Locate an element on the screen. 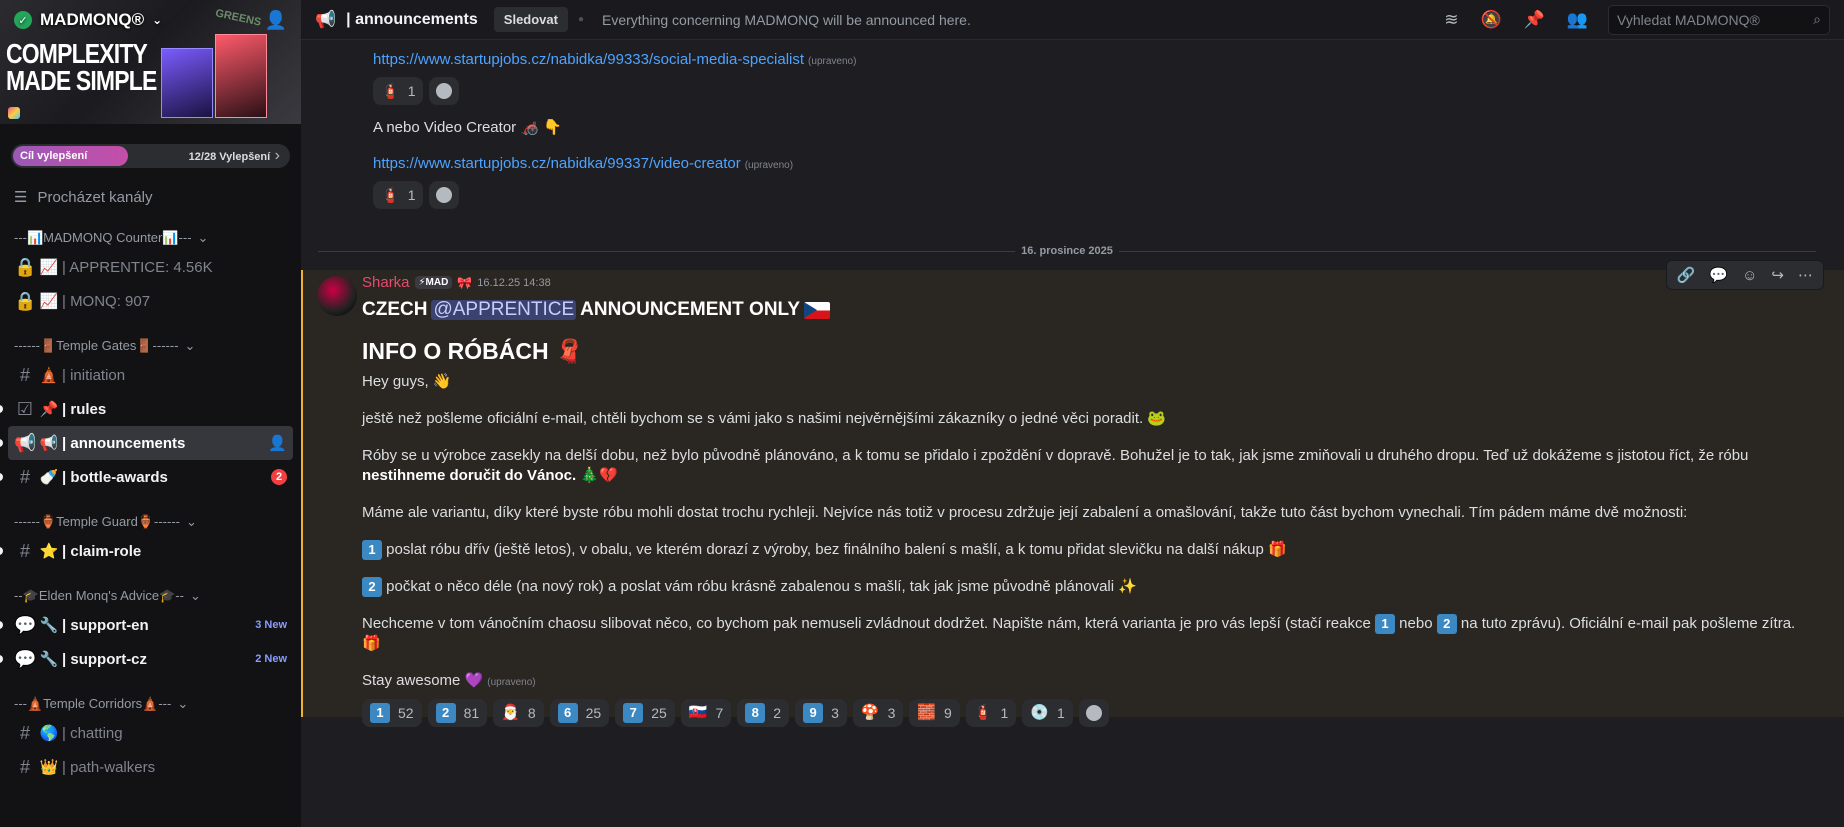  channel-claim-role: # ⭐ | claim-role is located at coordinates (146, 551).